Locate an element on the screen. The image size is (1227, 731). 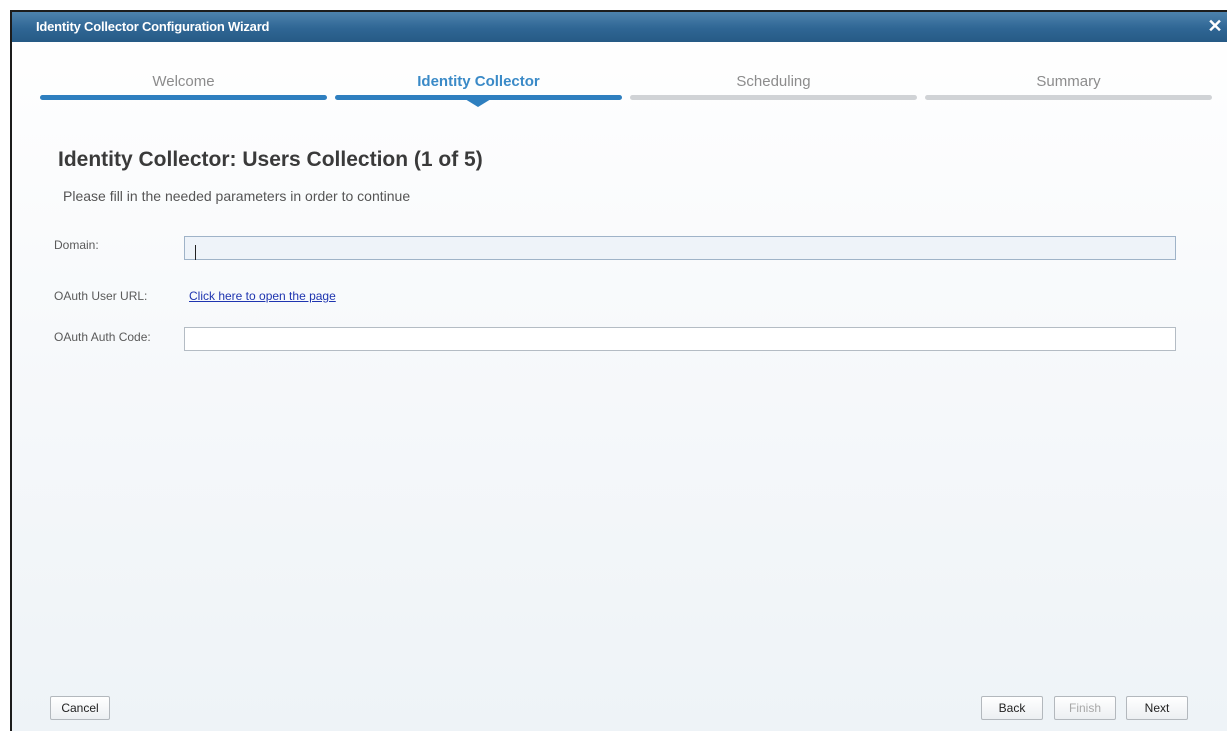
close-icon: ✕ is located at coordinates (1215, 26).